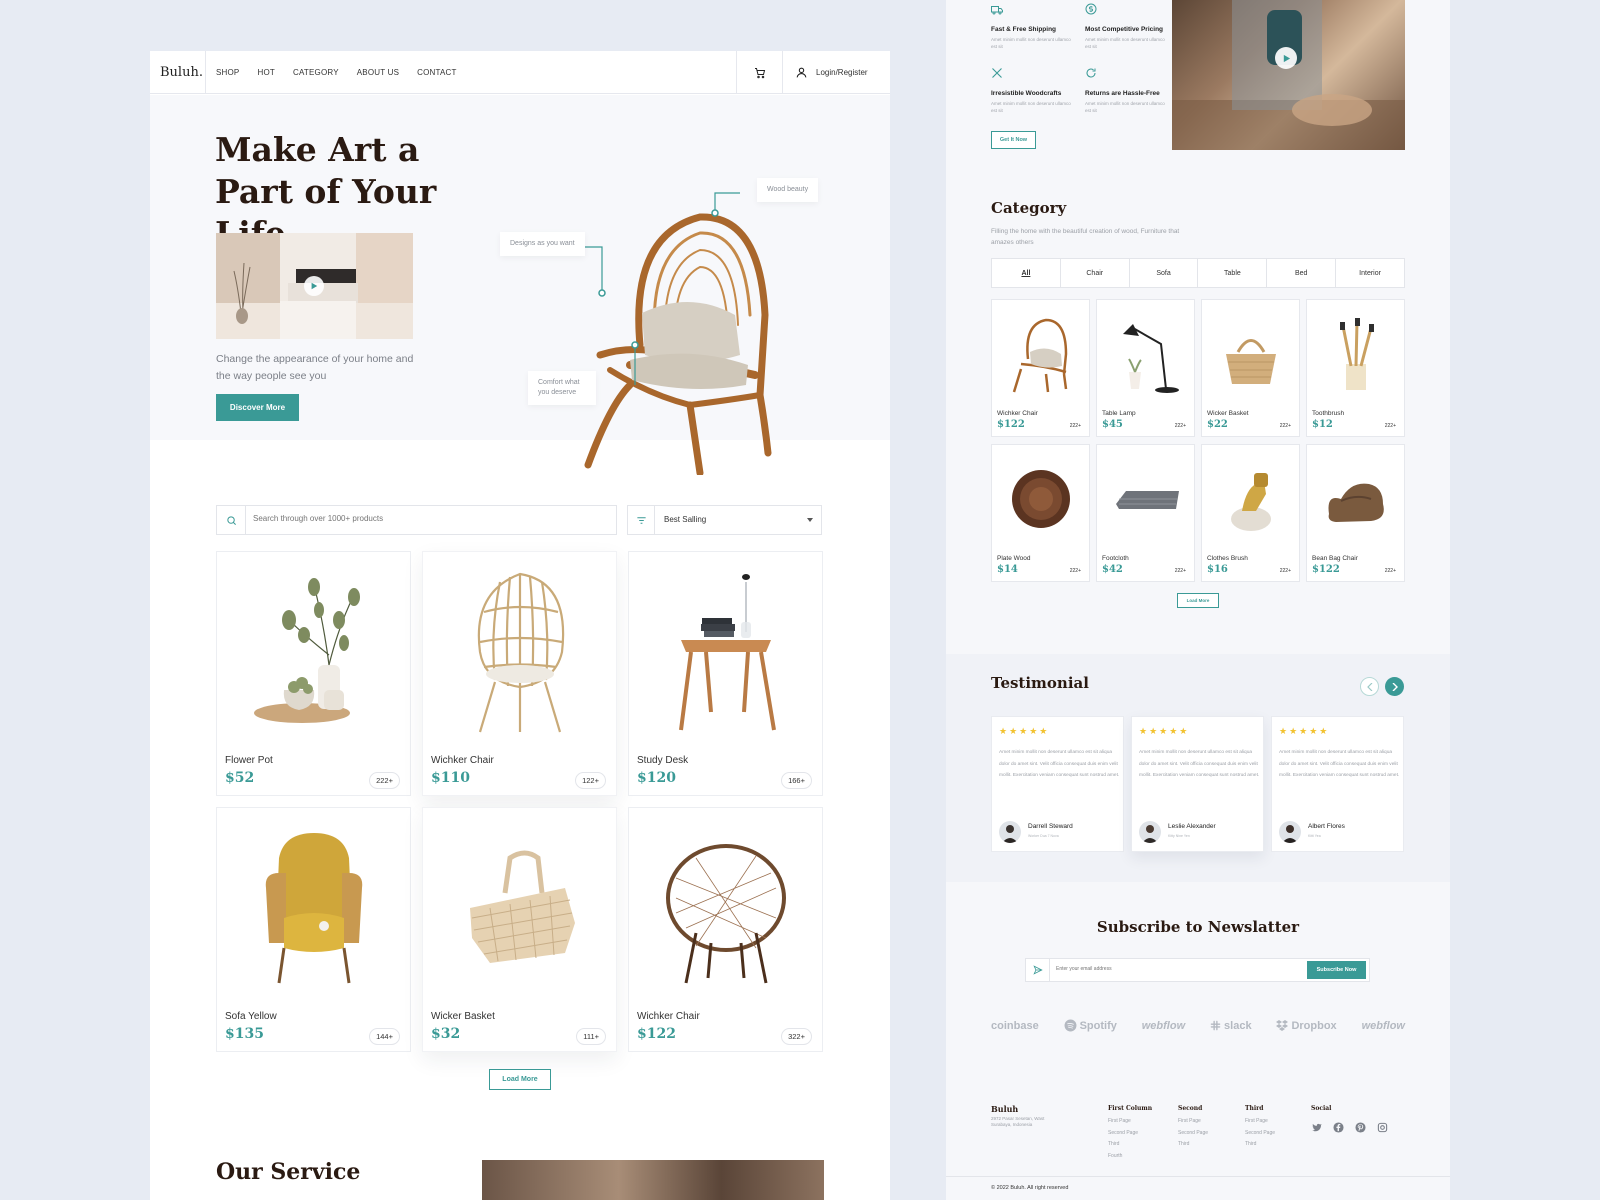 This screenshot has height=1200, width=1600. What do you see at coordinates (1238, 1025) in the screenshot?
I see `brand-slack-label: slack` at bounding box center [1238, 1025].